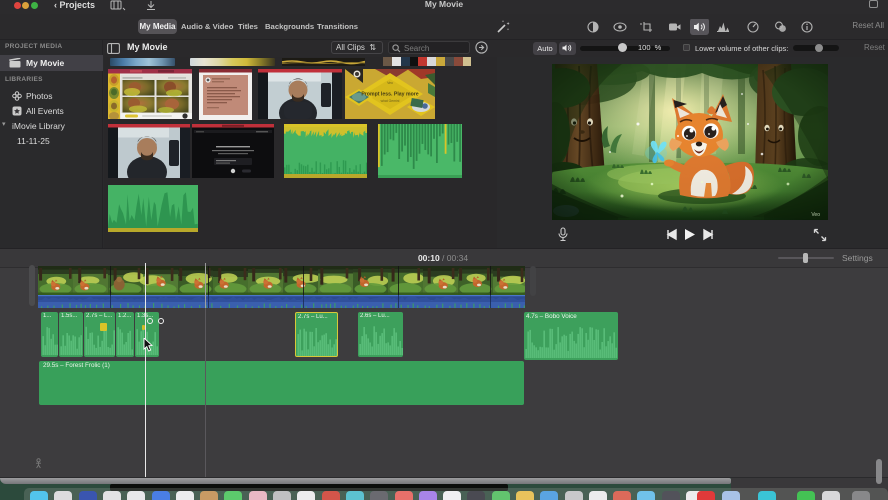  I want to click on svg-text: Prompt less. Play more, so click(389, 95).